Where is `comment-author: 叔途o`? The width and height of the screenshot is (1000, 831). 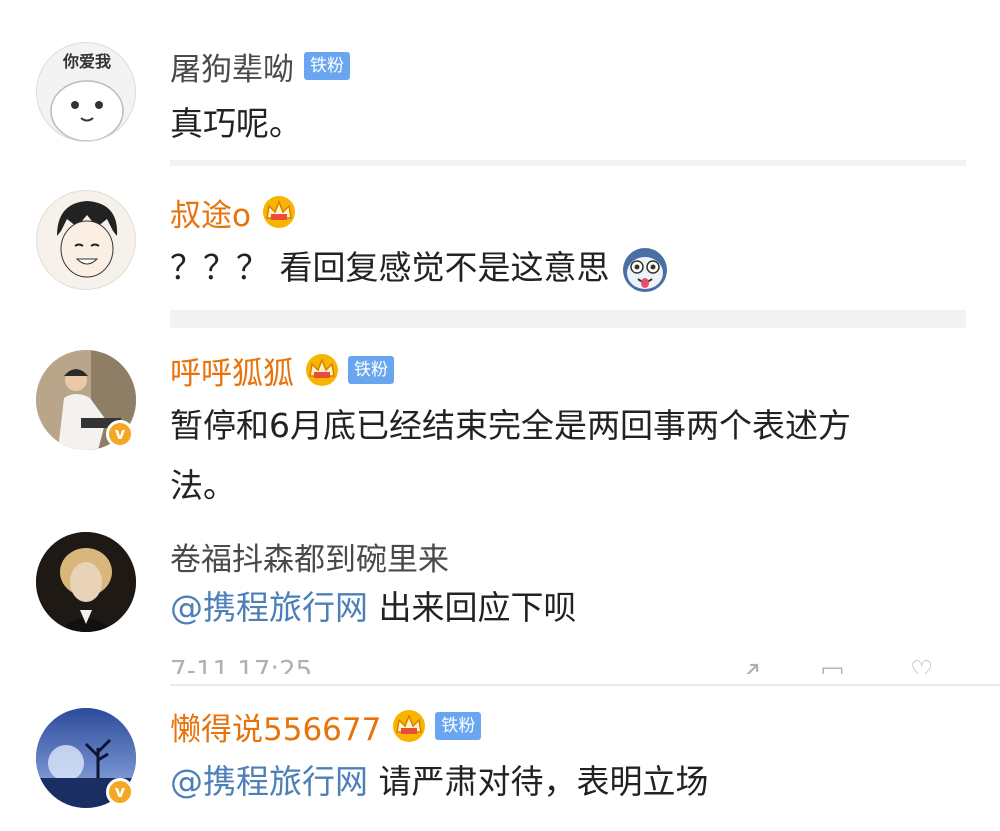
comment-author: 叔途o is located at coordinates (210, 212).